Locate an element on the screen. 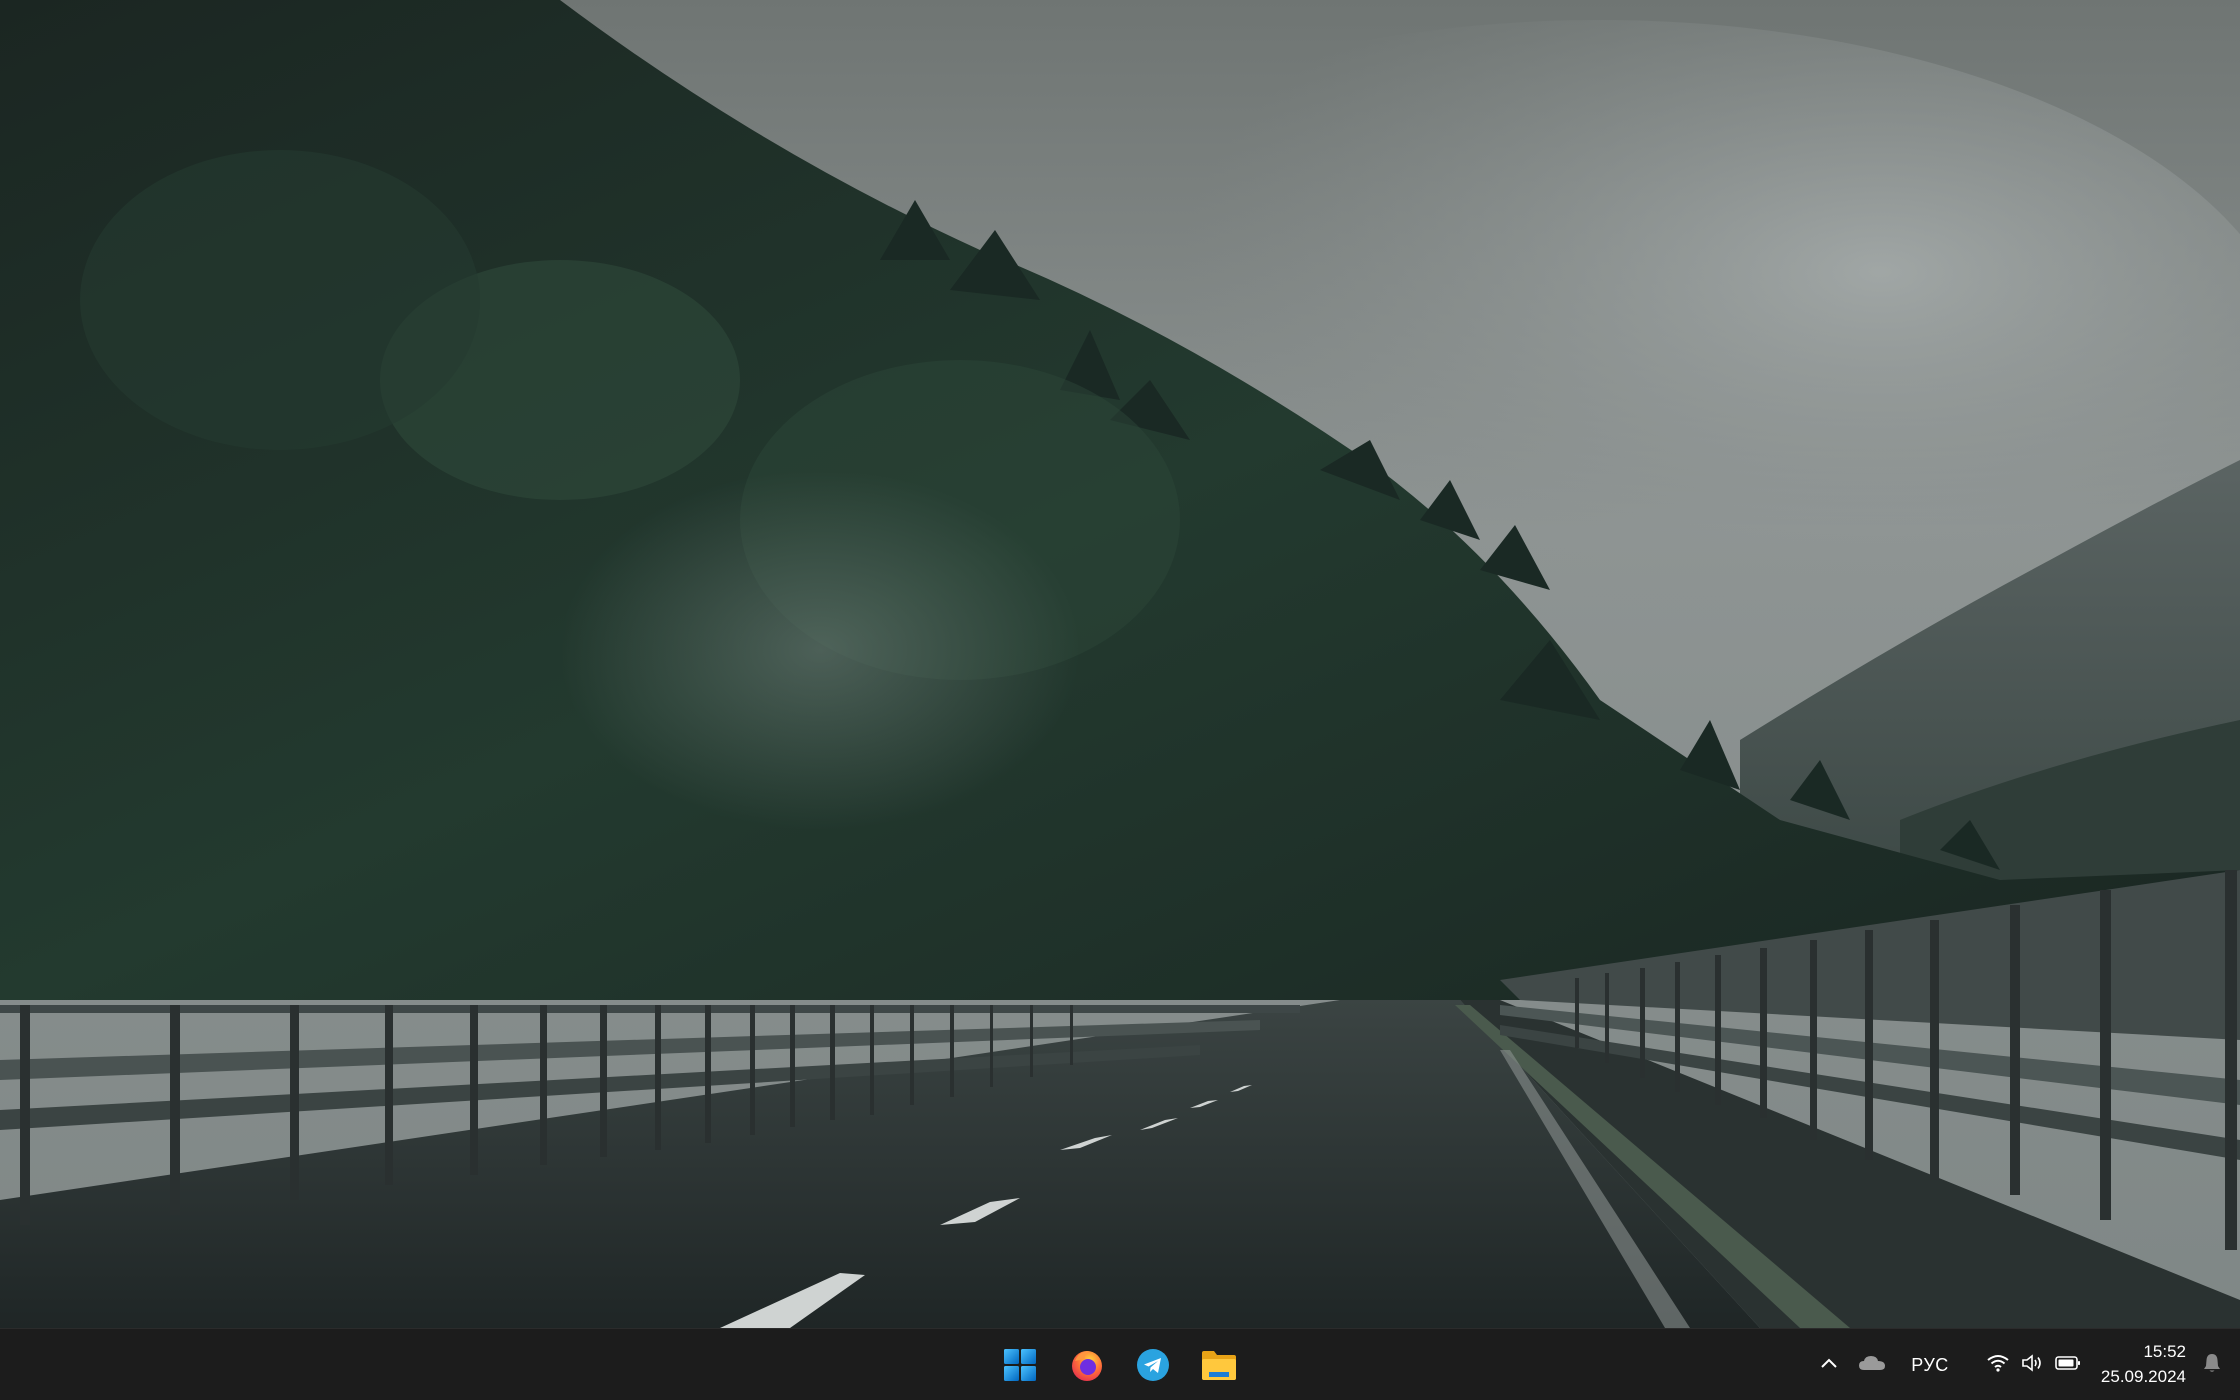  bell-icon is located at coordinates (2212, 1365).